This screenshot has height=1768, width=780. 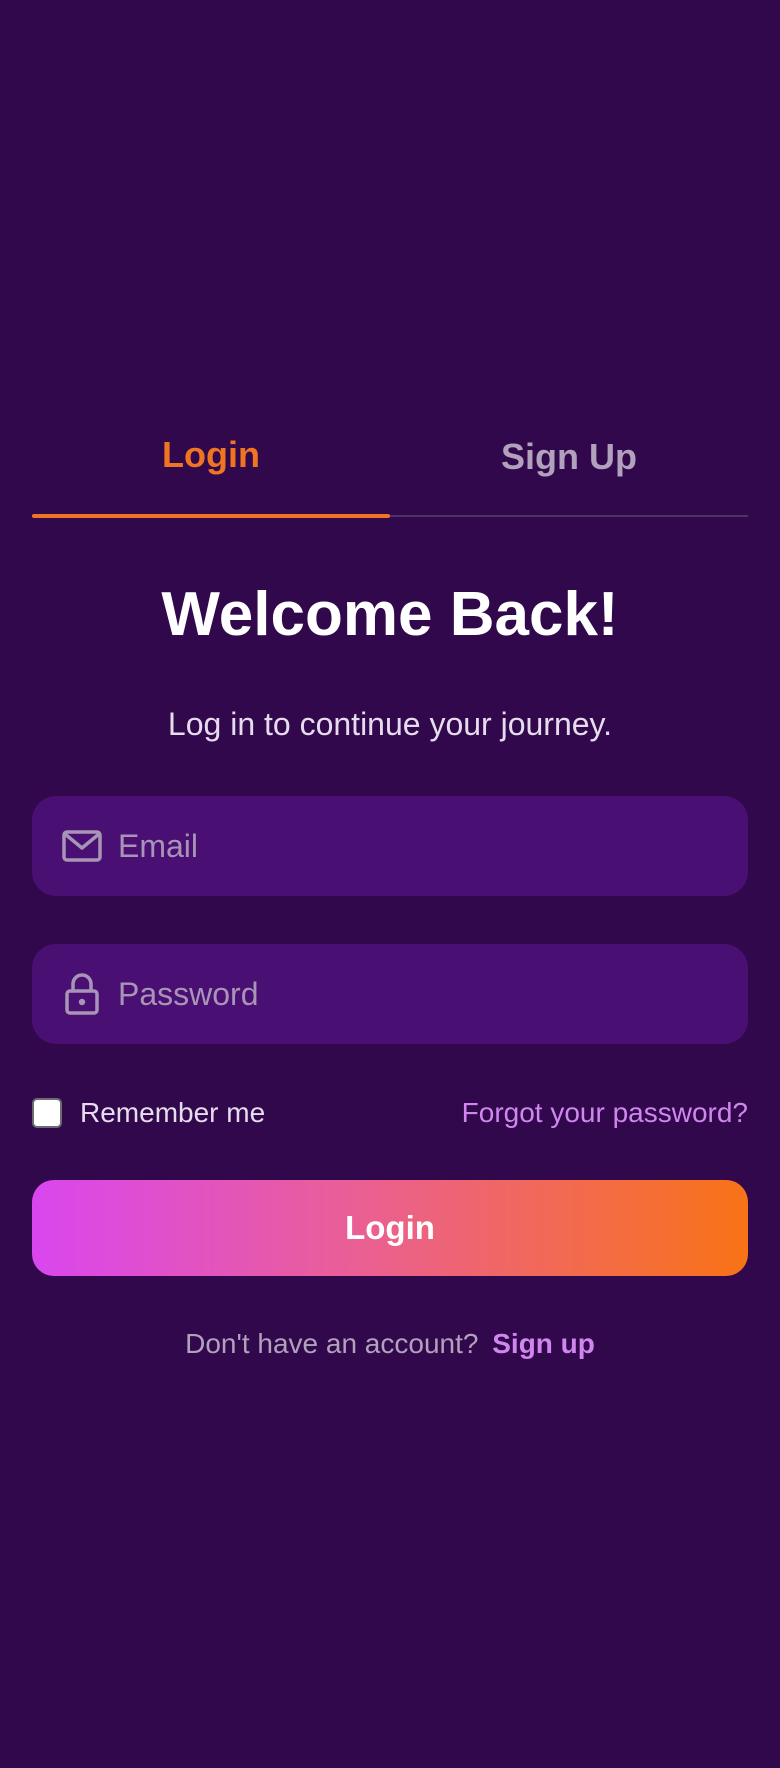 What do you see at coordinates (332, 1343) in the screenshot?
I see `signup-prompt-text: Don't have an account?` at bounding box center [332, 1343].